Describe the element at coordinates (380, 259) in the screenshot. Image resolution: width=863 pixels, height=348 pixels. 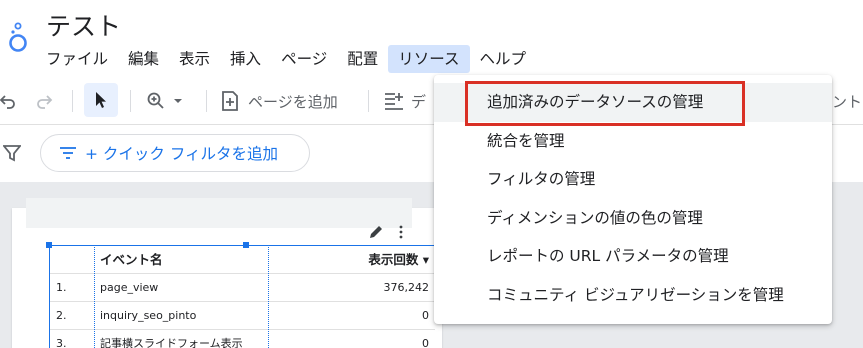
I see `column-header-views: 表示回数 ▾` at that location.